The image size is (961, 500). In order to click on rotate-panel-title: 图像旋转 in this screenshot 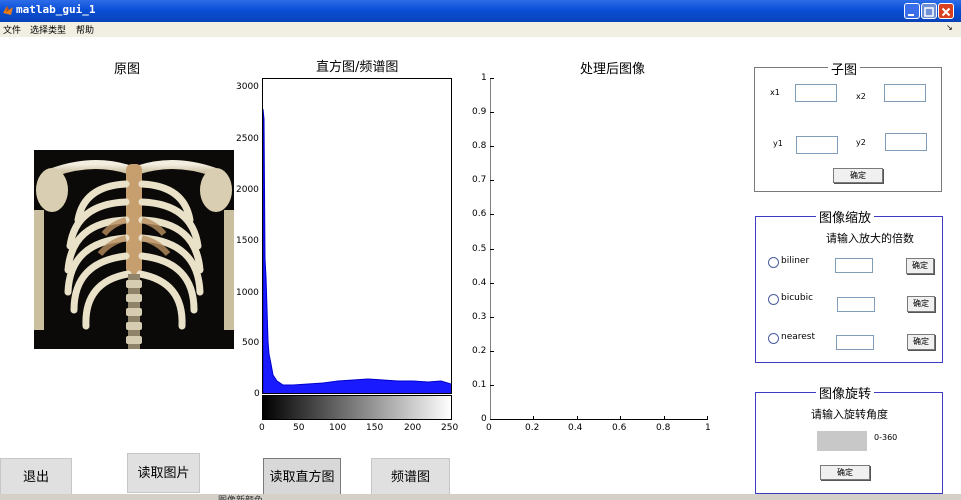, I will do `click(845, 392)`.